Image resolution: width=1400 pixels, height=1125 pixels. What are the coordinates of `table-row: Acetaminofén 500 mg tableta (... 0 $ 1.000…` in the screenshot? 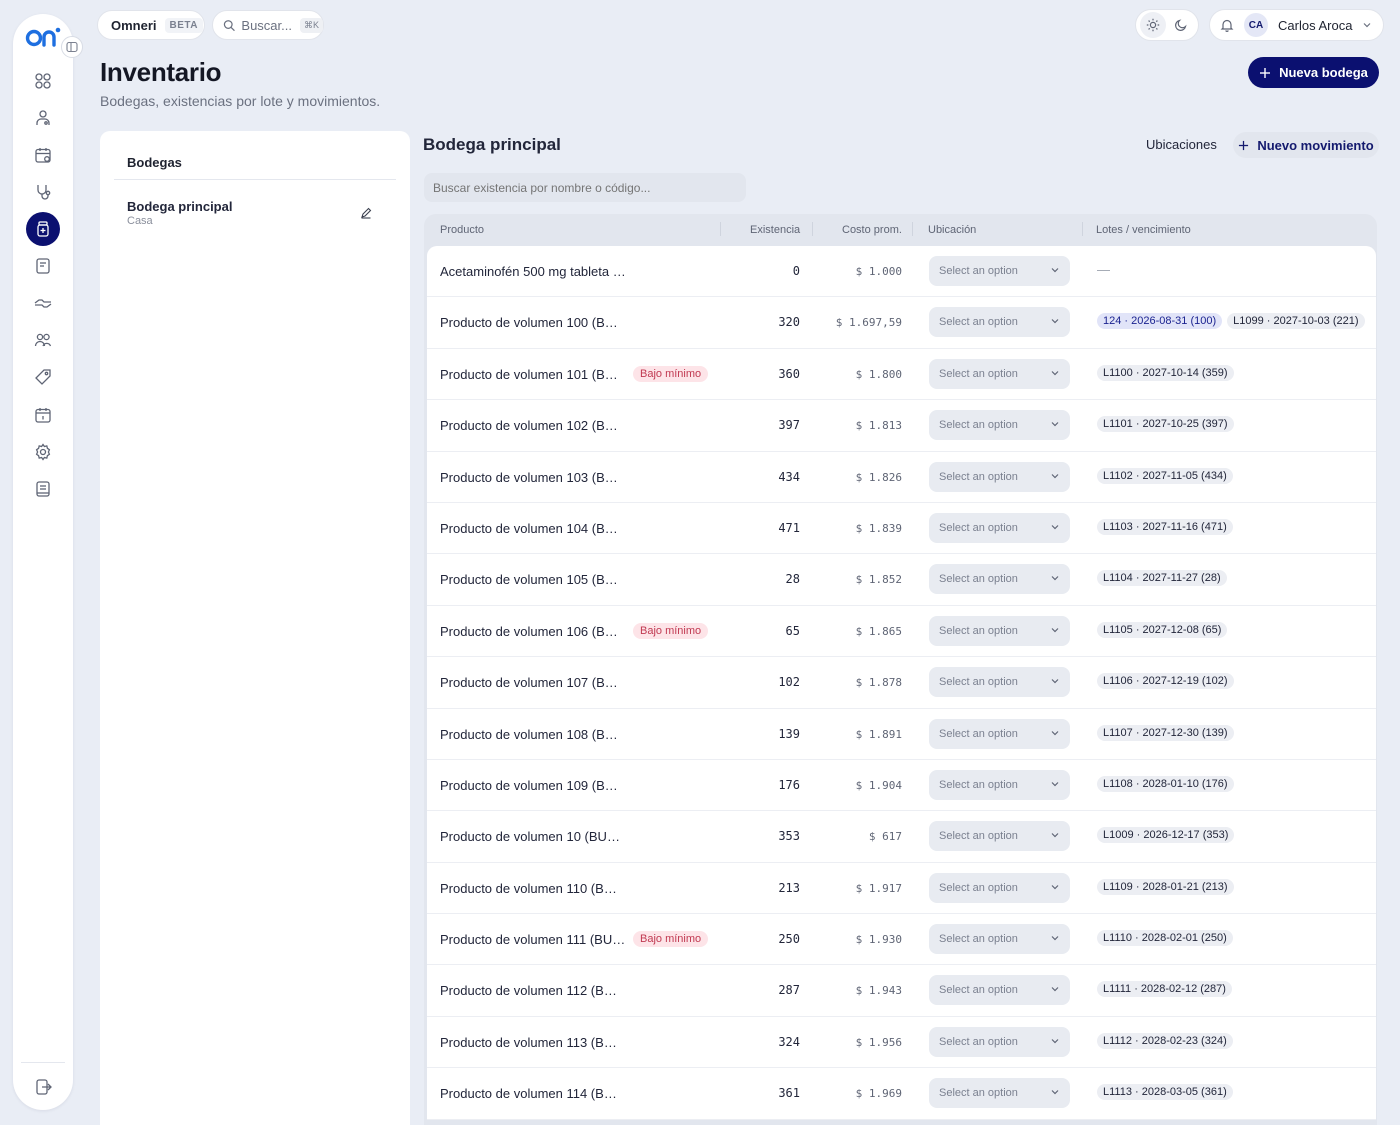 It's located at (901, 272).